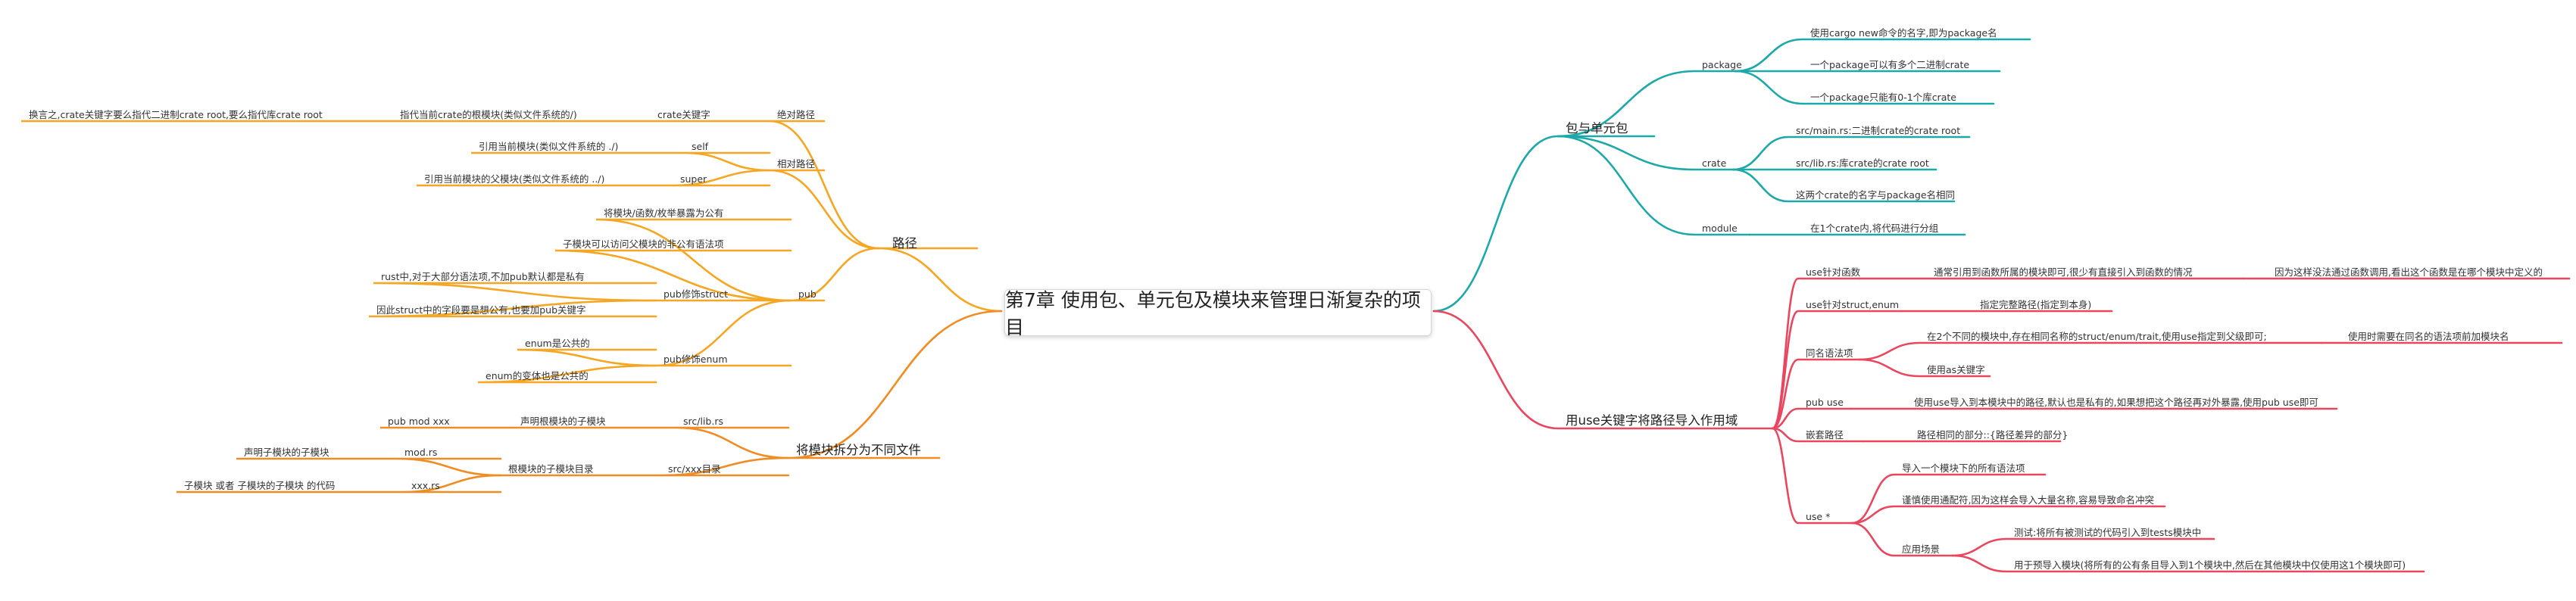 The image size is (2576, 601). What do you see at coordinates (2063, 272) in the screenshot?
I see `node-use-fn-desc: 通常引用到函数所属的模块即可,很少有直接引入到函数的情况` at bounding box center [2063, 272].